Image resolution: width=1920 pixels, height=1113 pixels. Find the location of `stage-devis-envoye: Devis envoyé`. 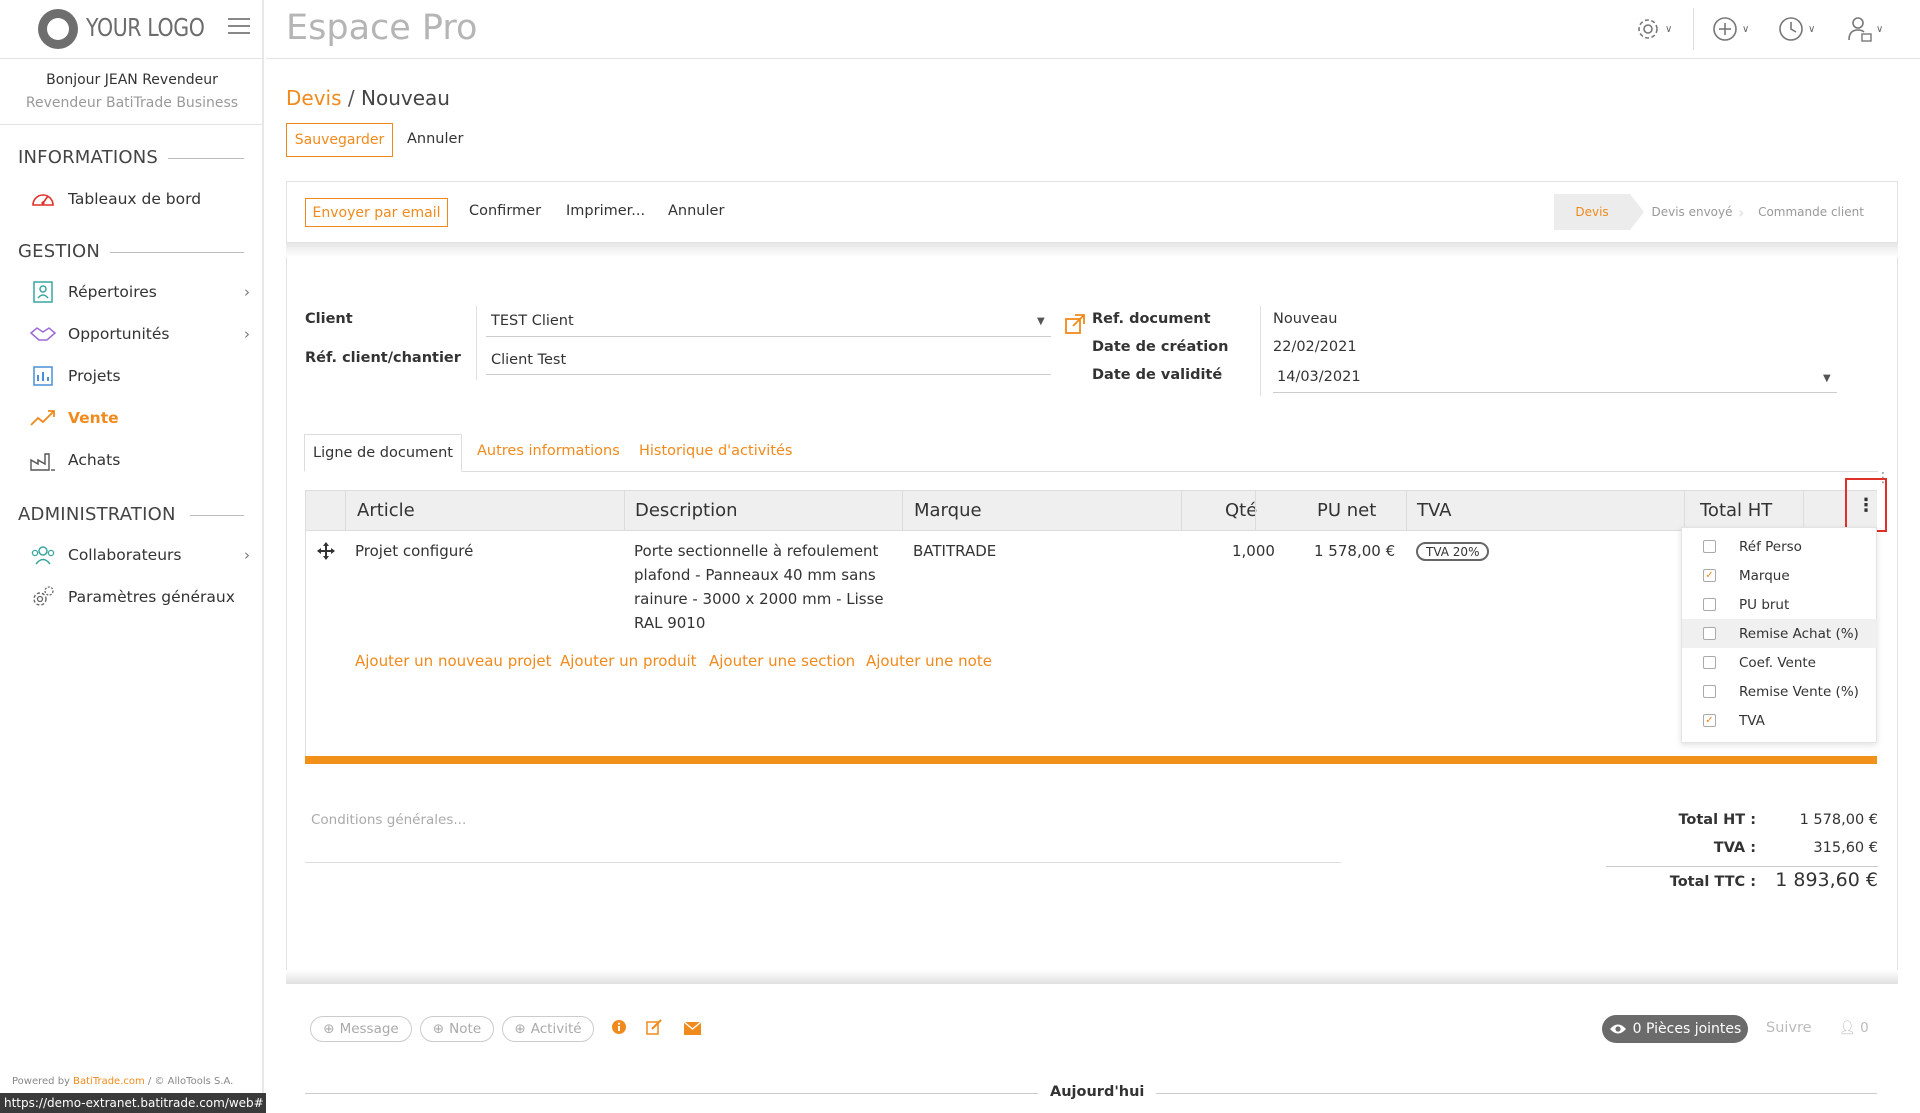

stage-devis-envoye: Devis envoyé is located at coordinates (1692, 212).